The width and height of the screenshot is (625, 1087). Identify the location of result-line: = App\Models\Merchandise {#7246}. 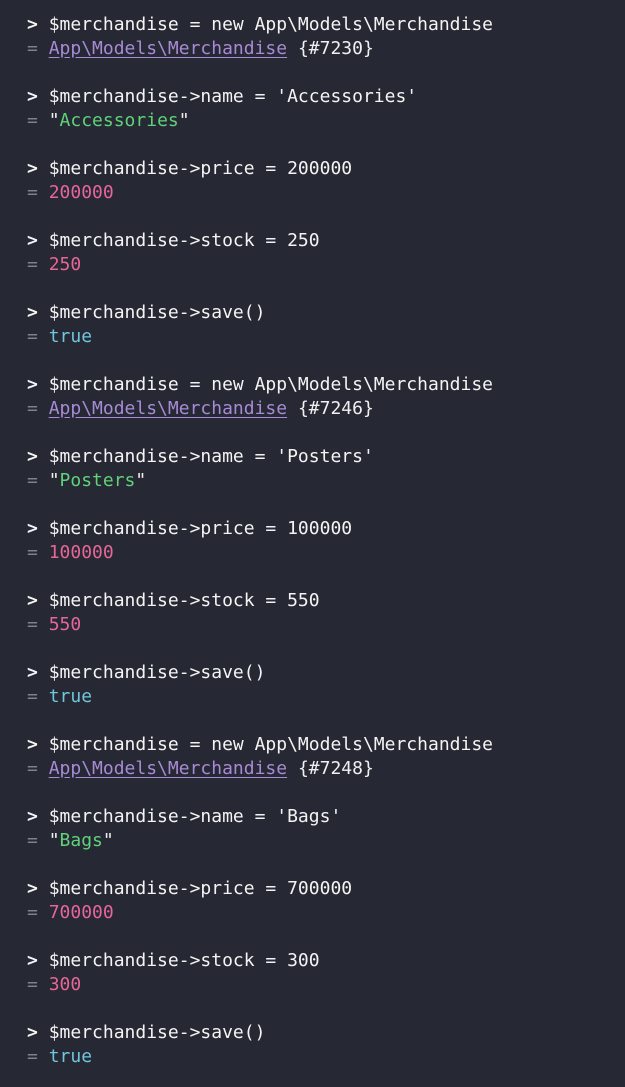
(326, 409).